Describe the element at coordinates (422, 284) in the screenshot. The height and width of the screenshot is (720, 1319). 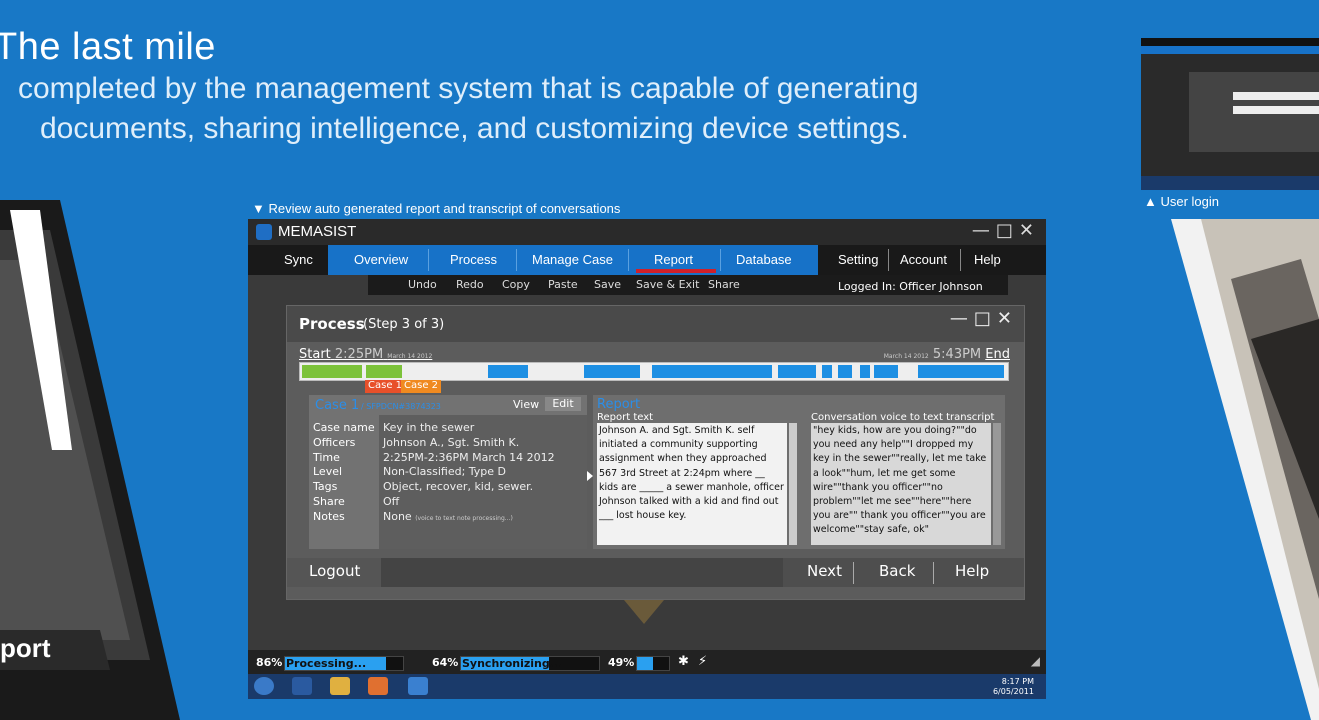
I see `undo-button: Undo` at that location.